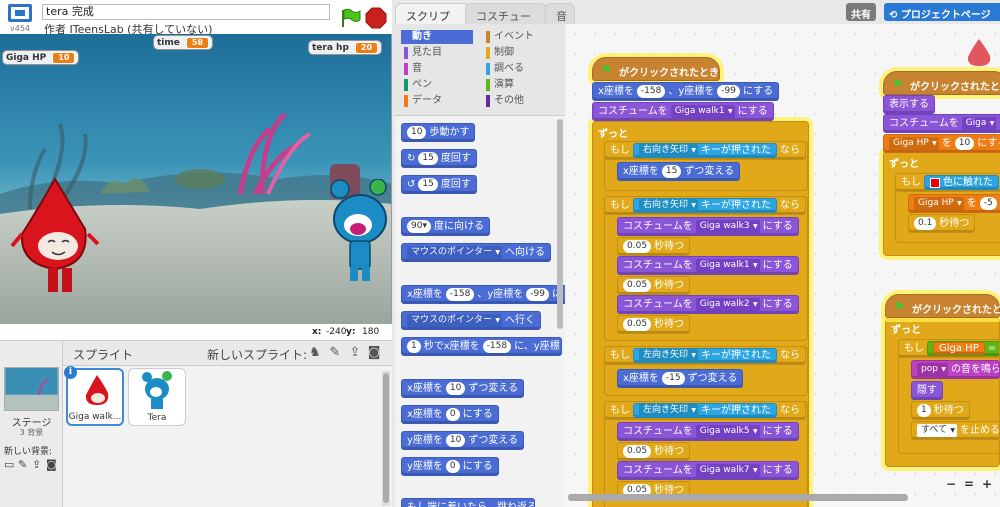  I want to click on paint-backdrop-icon: ▭, so click(10, 465).